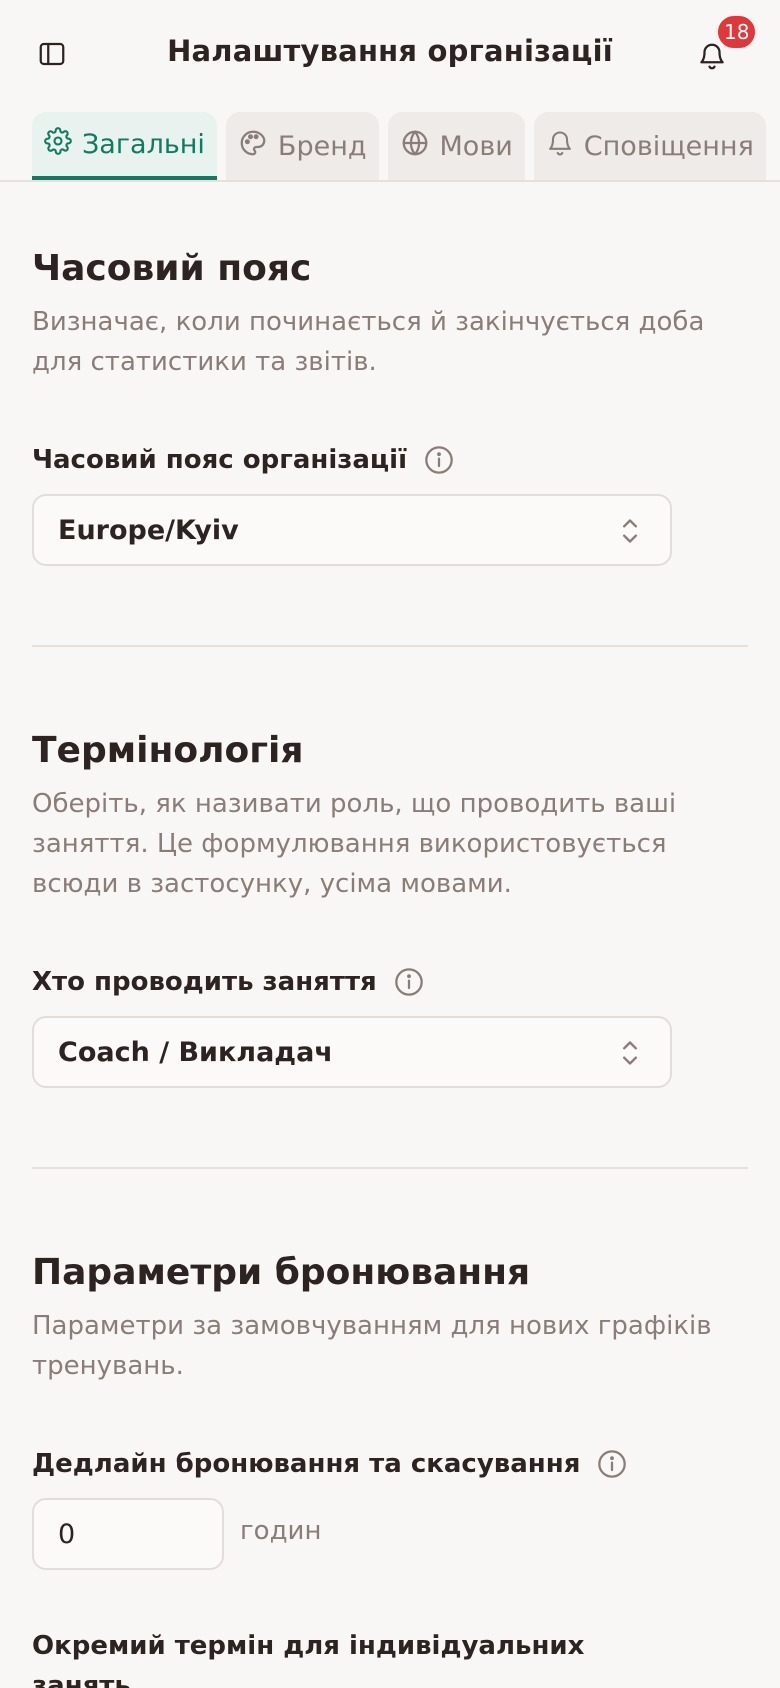  What do you see at coordinates (143, 144) in the screenshot?
I see `tab-label: Загальні` at bounding box center [143, 144].